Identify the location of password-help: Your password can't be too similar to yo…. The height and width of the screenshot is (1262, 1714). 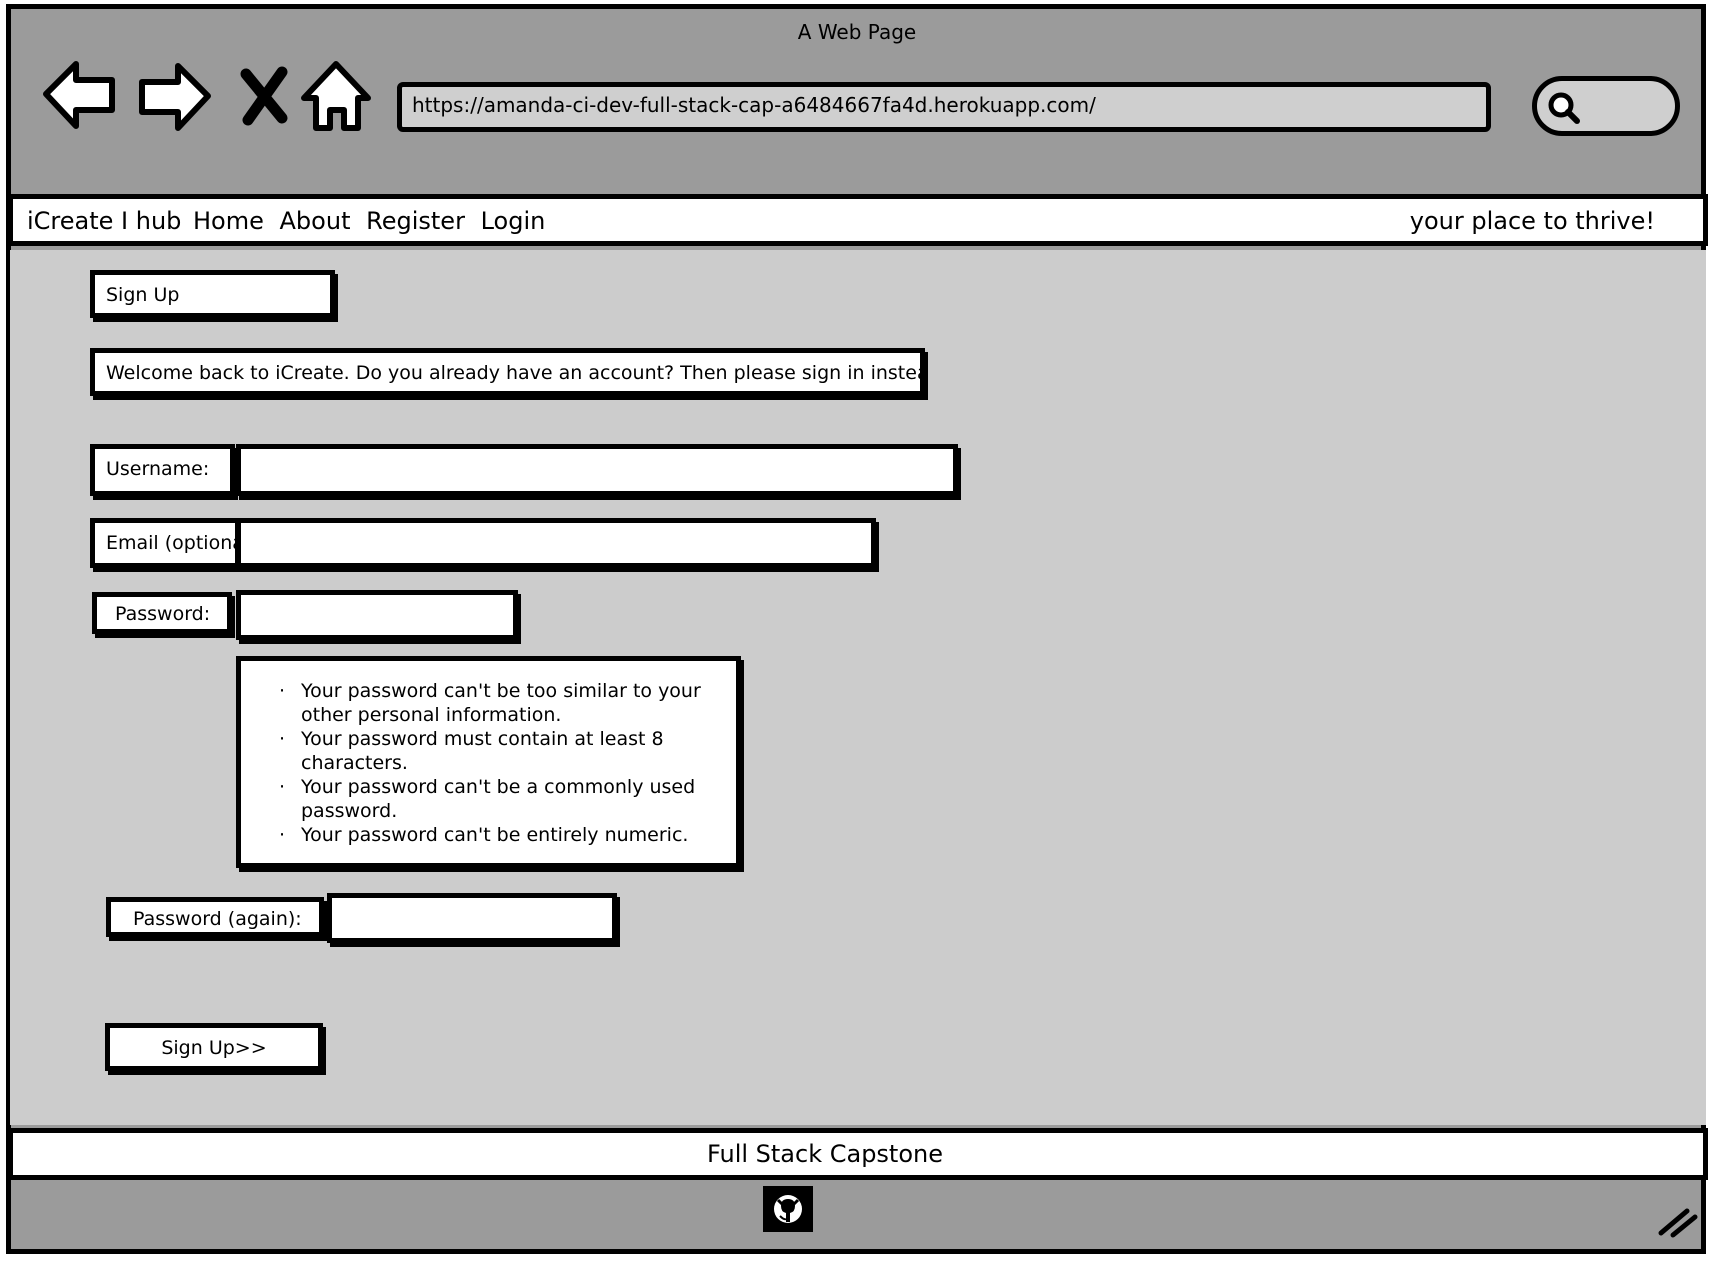
(488, 762).